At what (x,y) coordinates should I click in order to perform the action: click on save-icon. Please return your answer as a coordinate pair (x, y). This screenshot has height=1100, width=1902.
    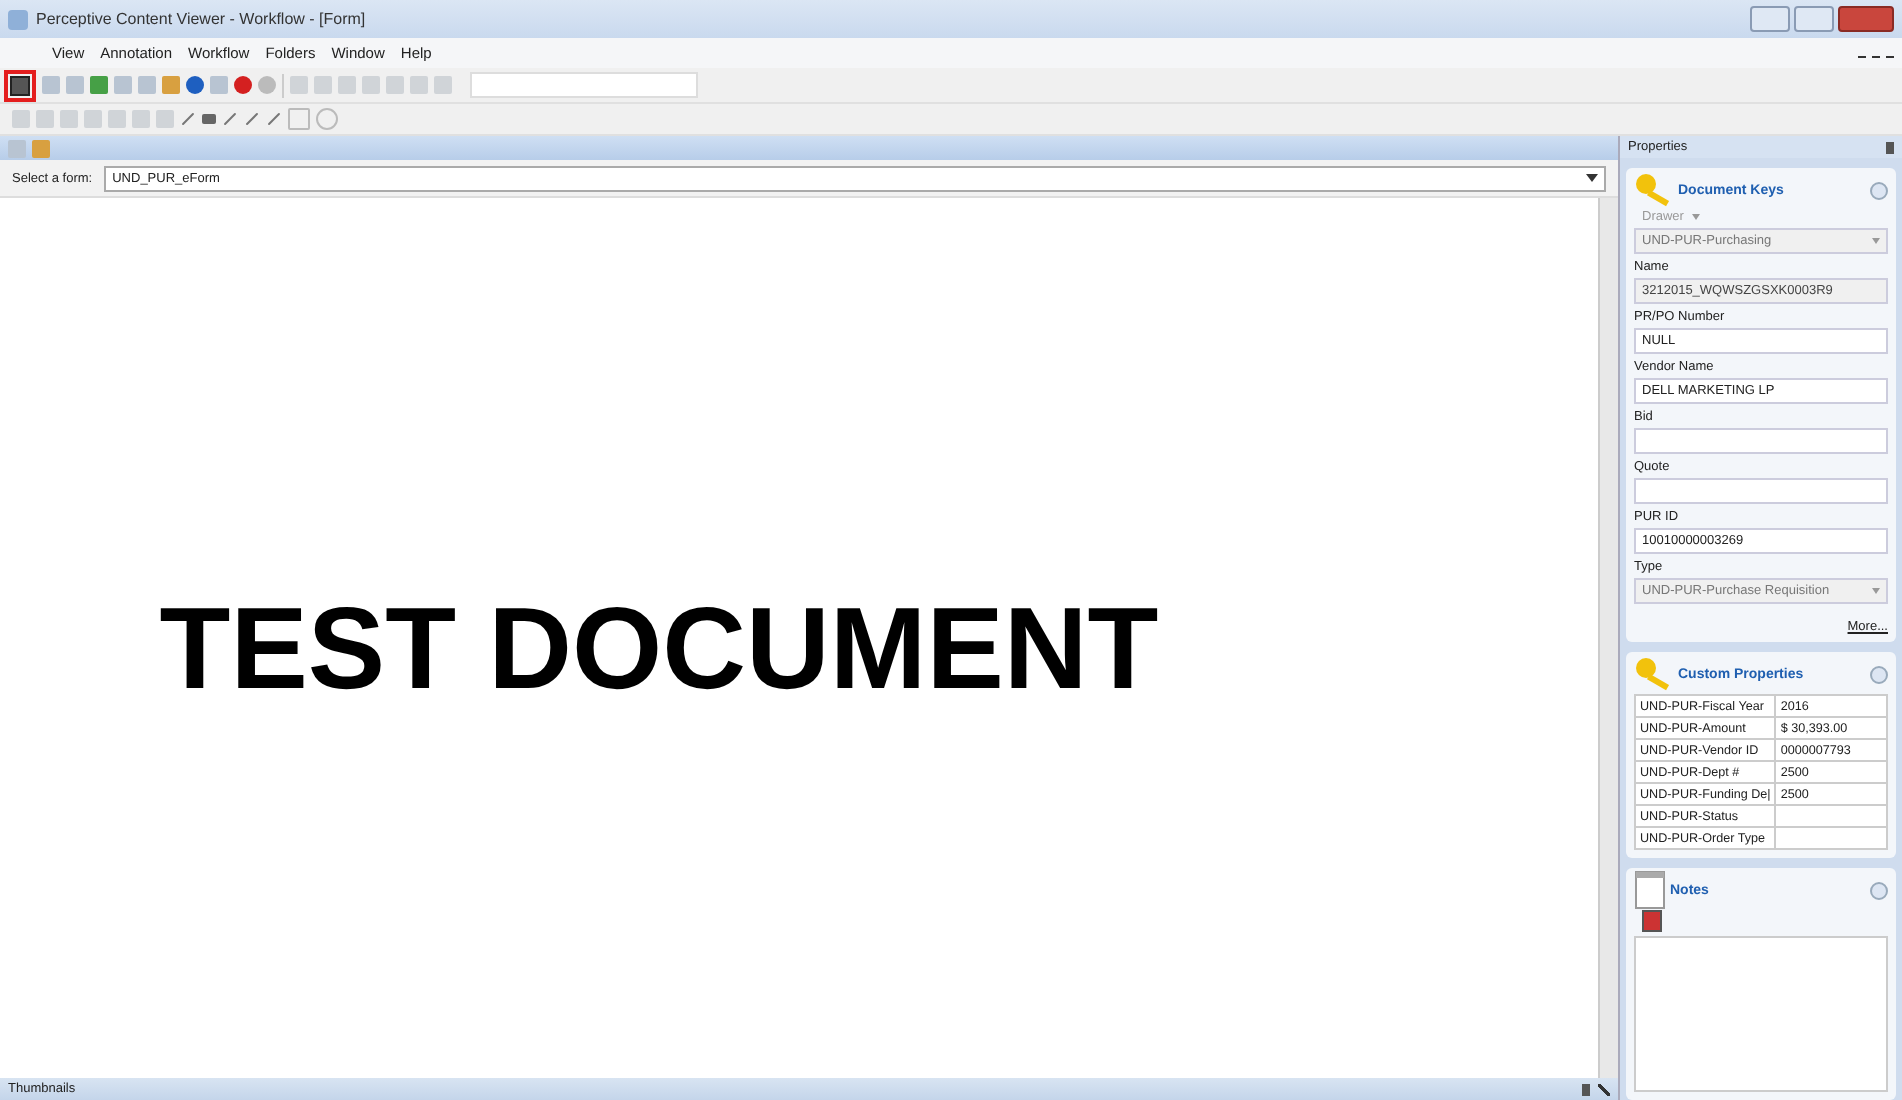
    Looking at the image, I should click on (20, 85).